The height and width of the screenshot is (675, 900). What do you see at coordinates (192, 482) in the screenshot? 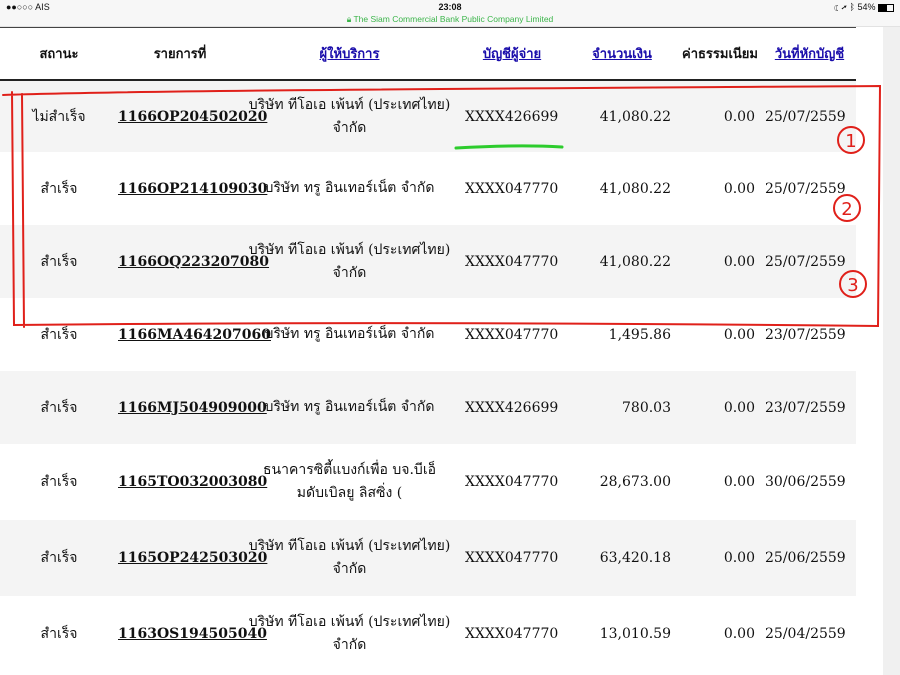
I see `reference-link: 1165TO032003080` at bounding box center [192, 482].